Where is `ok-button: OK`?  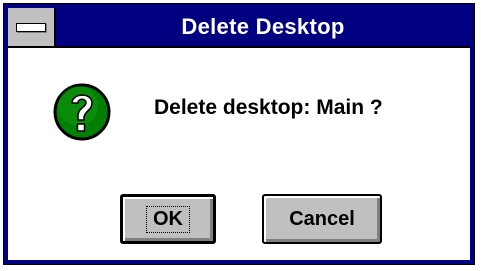
ok-button: OK is located at coordinates (168, 219).